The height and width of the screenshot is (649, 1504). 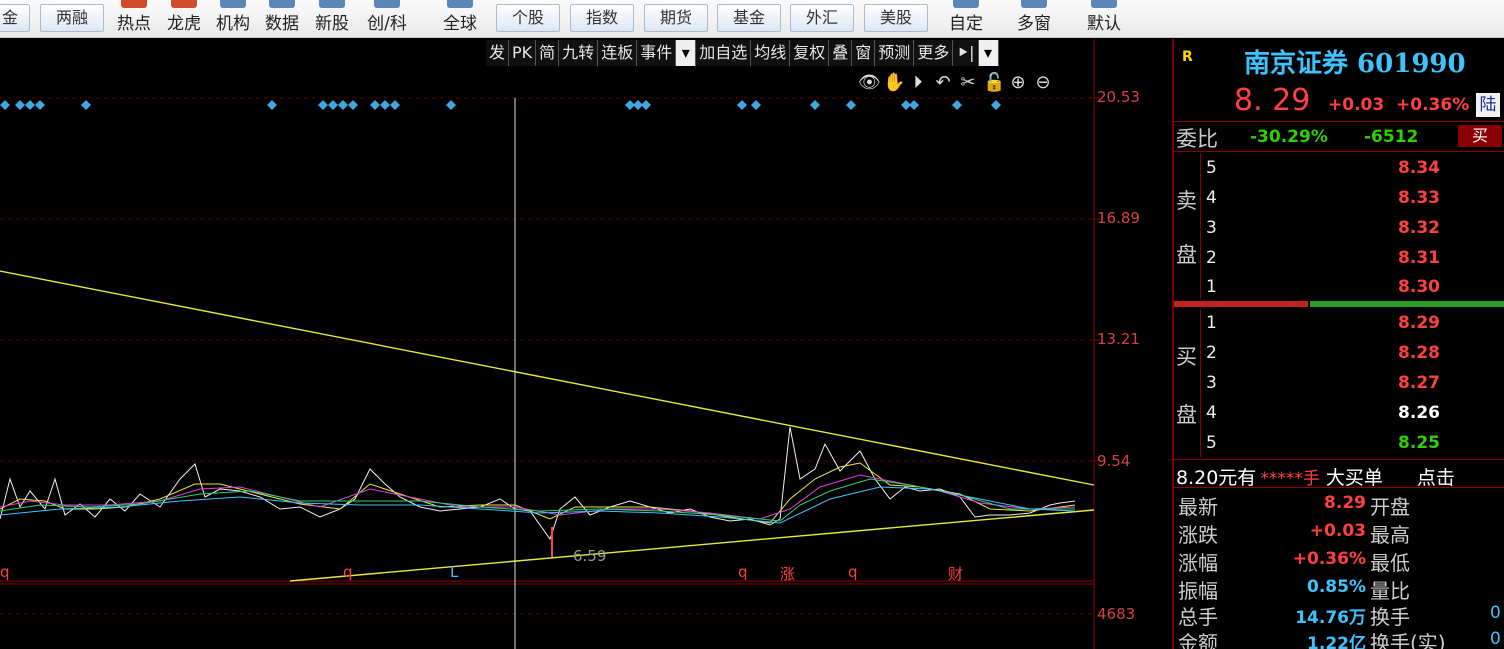 What do you see at coordinates (657, 53) in the screenshot?
I see `chart-tool-events: 事件` at bounding box center [657, 53].